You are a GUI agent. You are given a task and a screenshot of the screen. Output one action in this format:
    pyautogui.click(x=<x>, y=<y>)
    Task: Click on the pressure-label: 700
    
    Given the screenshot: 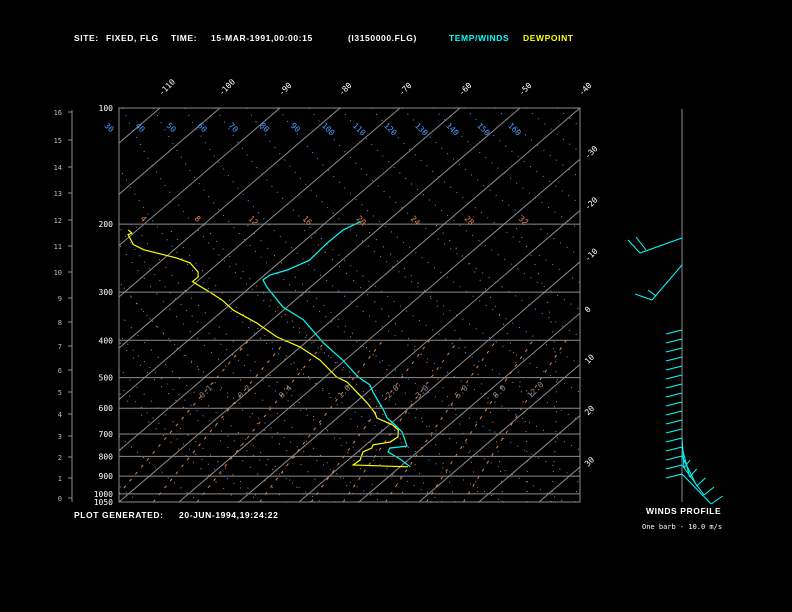 What is the action you would take?
    pyautogui.click(x=106, y=434)
    